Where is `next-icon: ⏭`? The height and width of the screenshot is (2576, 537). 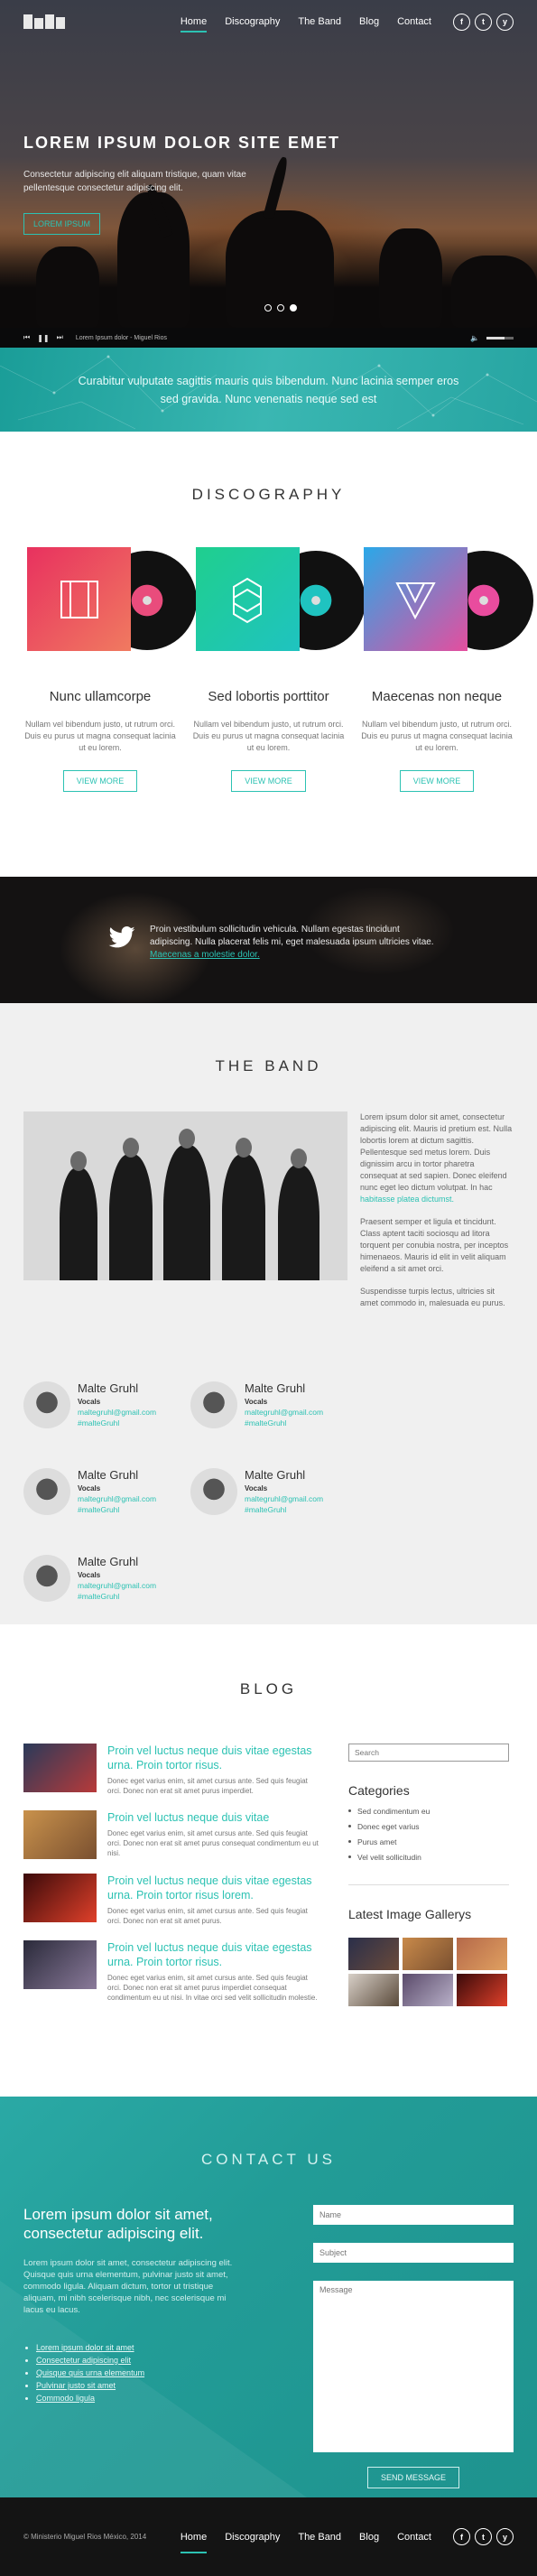 next-icon: ⏭ is located at coordinates (60, 337).